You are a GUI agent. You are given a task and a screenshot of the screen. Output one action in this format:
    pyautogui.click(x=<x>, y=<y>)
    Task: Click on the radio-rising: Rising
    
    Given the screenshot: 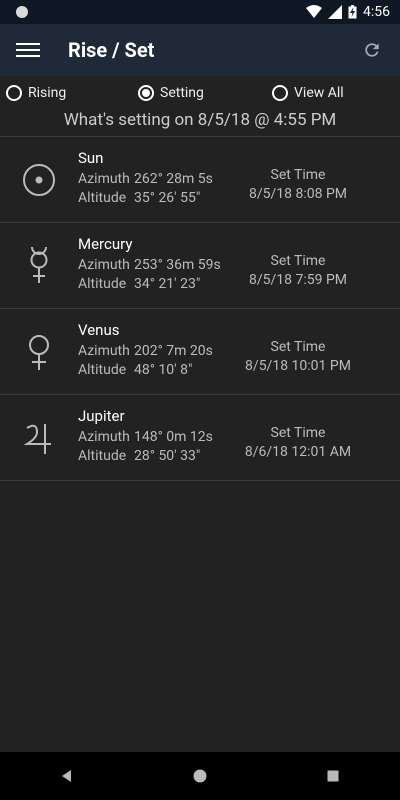 What is the action you would take?
    pyautogui.click(x=72, y=93)
    